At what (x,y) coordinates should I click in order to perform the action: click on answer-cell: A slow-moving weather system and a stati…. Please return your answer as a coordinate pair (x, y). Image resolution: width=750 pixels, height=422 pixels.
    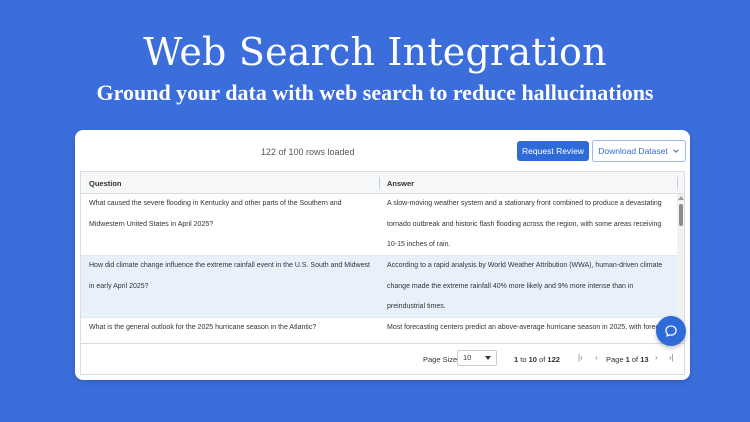
    Looking at the image, I should click on (527, 225).